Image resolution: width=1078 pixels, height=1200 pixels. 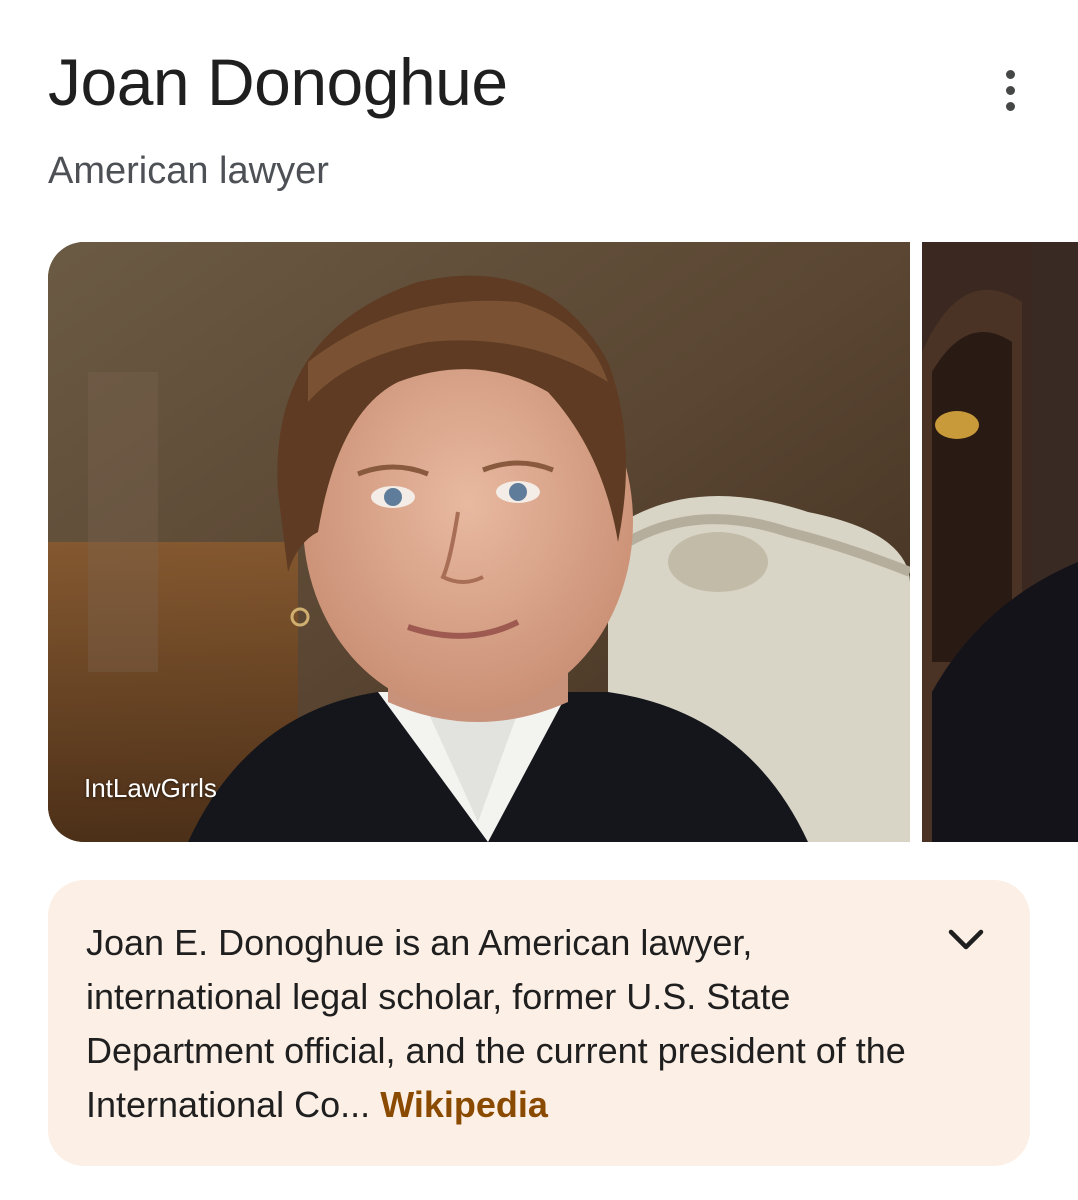 What do you see at coordinates (1010, 74) in the screenshot?
I see `more-vert-icon` at bounding box center [1010, 74].